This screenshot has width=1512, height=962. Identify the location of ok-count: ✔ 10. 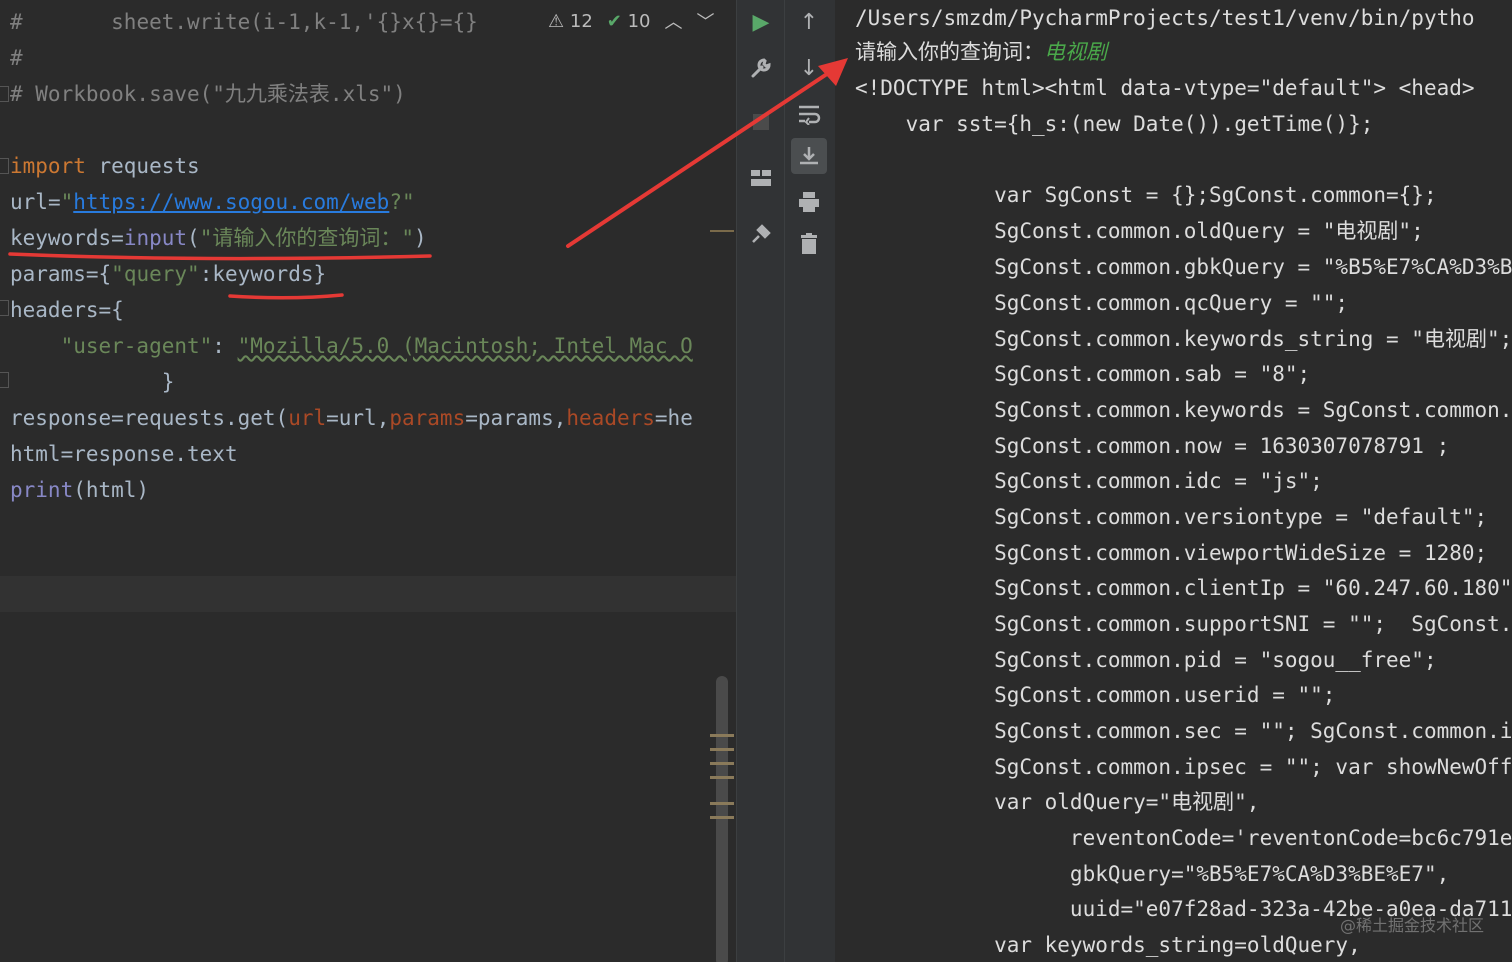
(629, 21).